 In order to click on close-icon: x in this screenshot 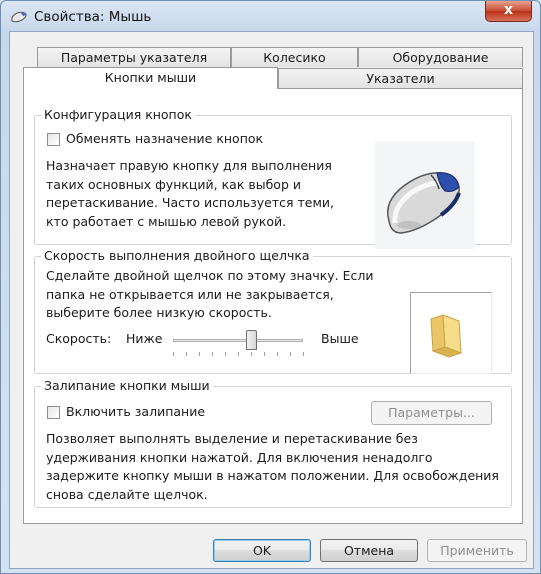, I will do `click(508, 10)`.